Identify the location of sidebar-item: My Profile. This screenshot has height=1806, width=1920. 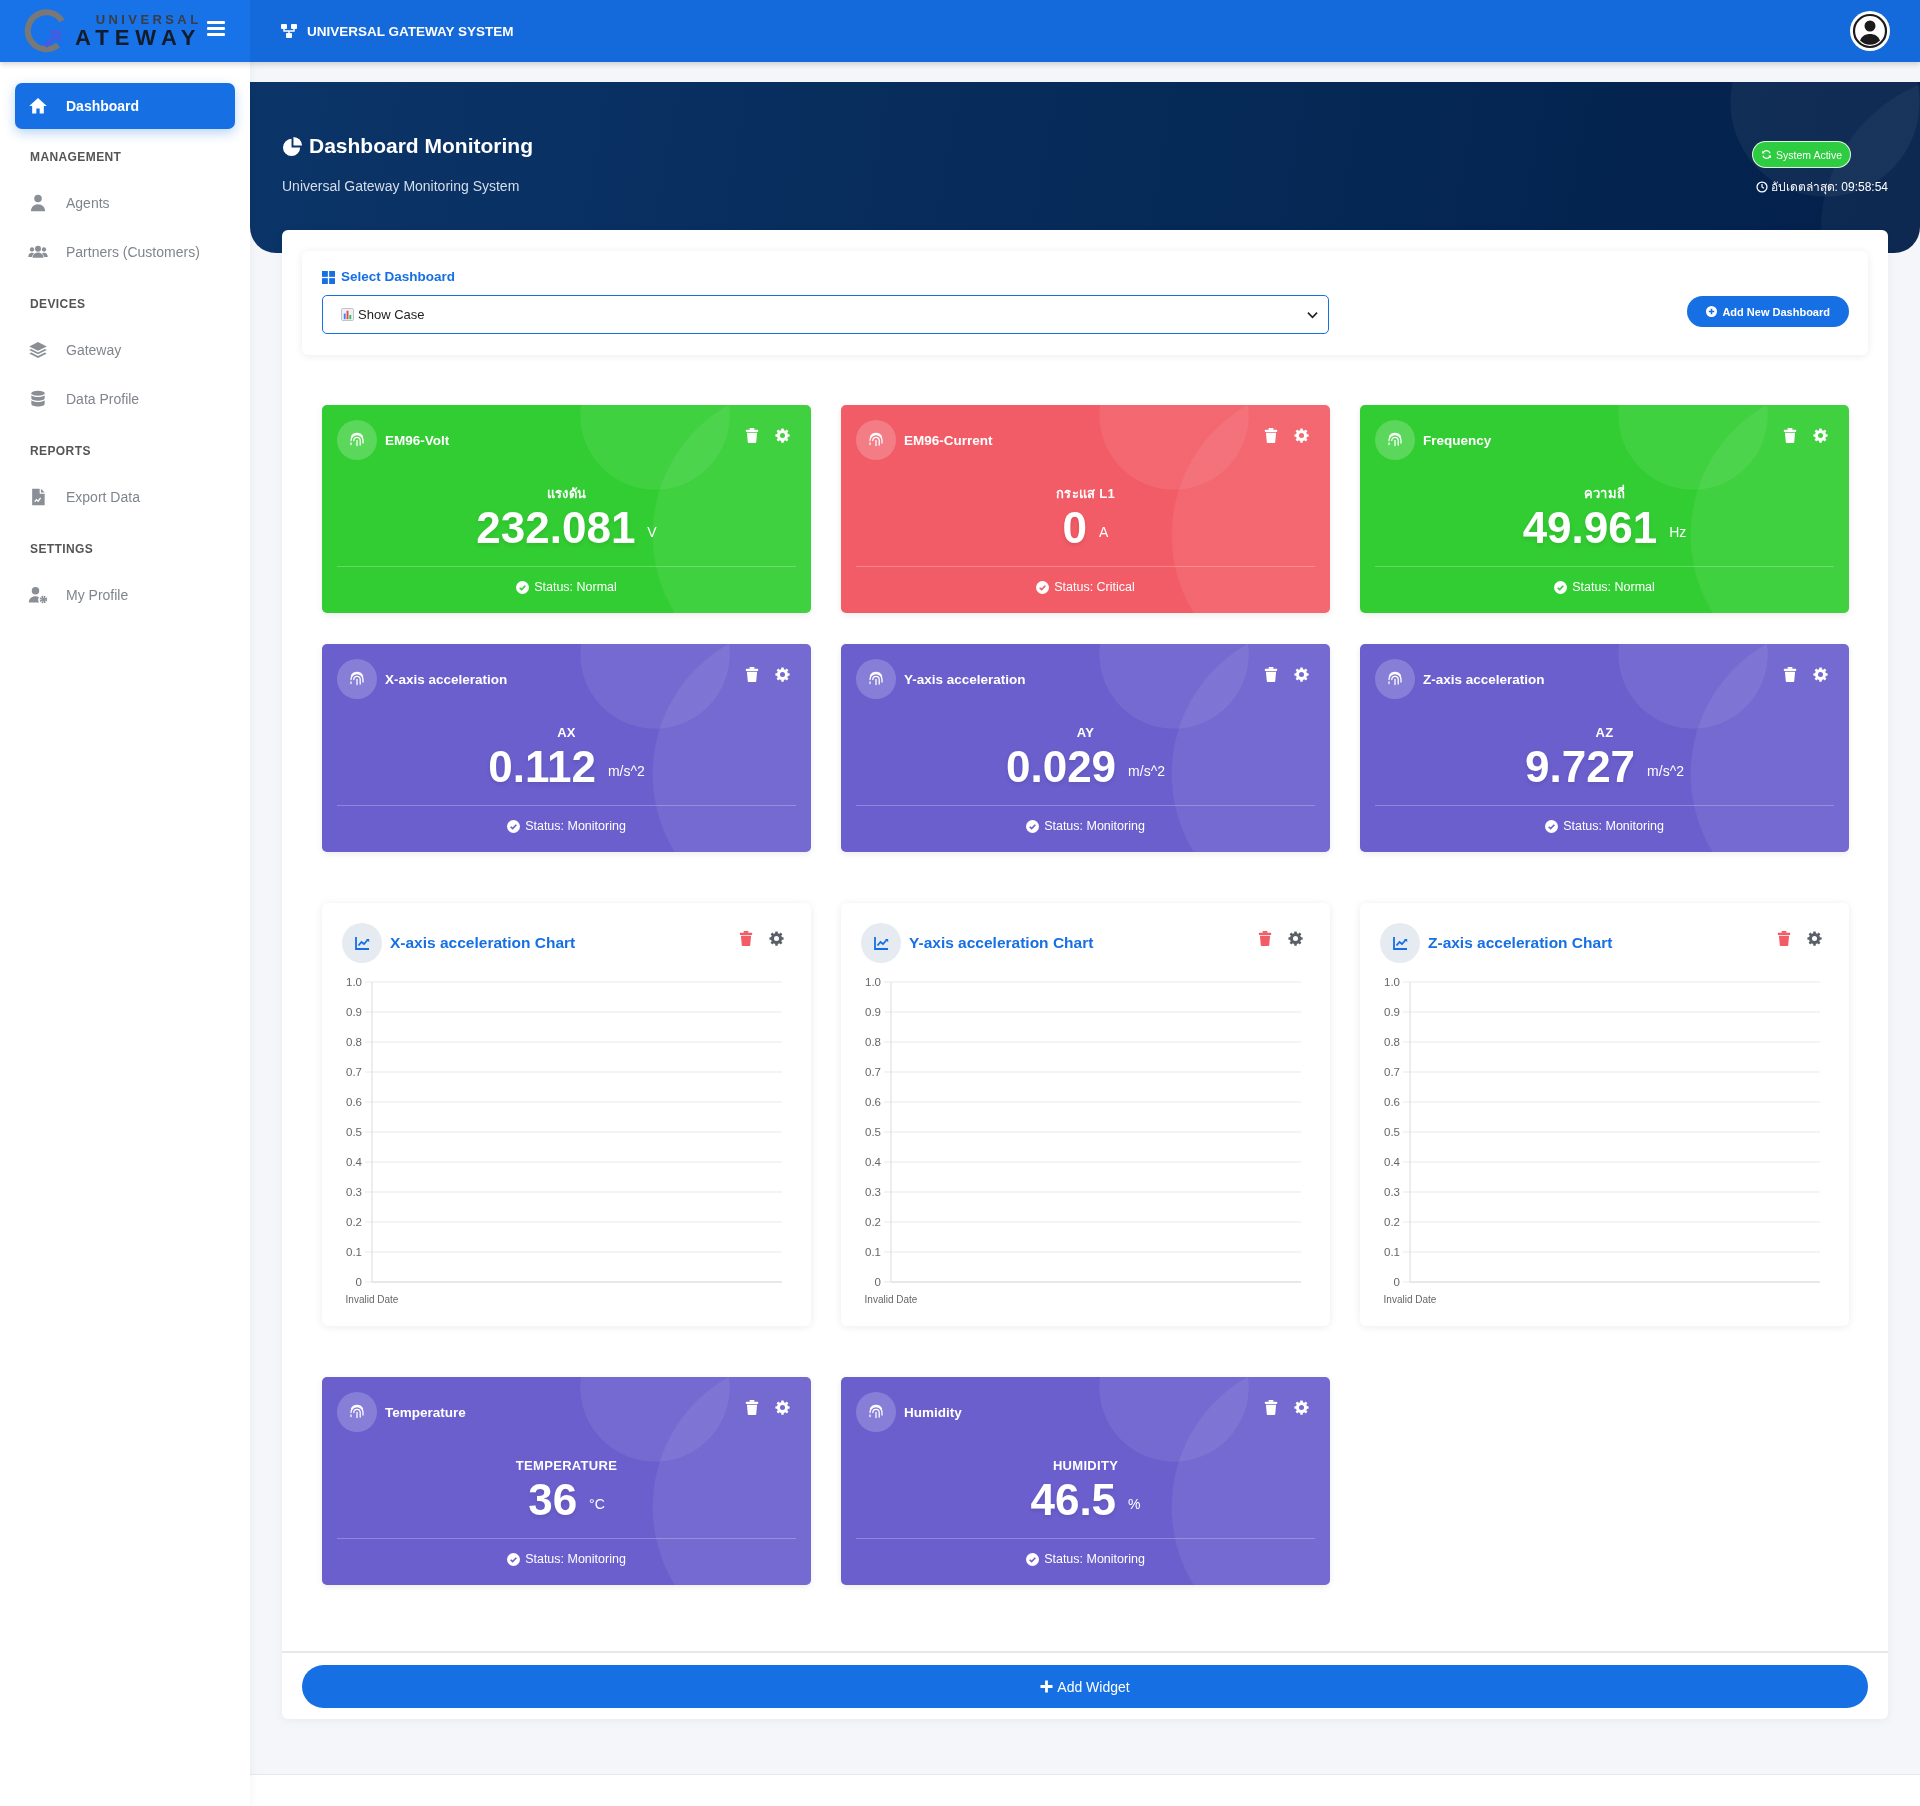
(125, 594).